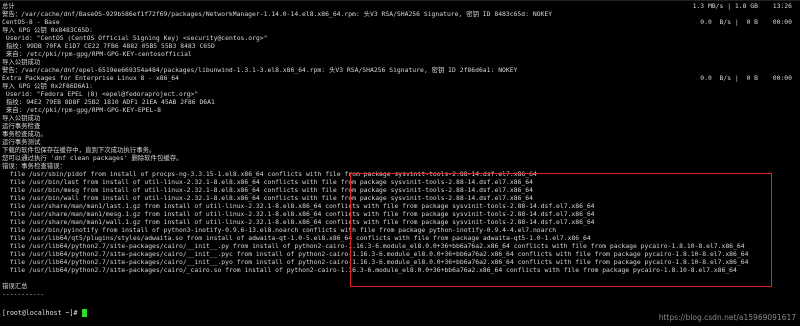  Describe the element at coordinates (400, 294) in the screenshot. I see `terminal-line: -----------` at that location.